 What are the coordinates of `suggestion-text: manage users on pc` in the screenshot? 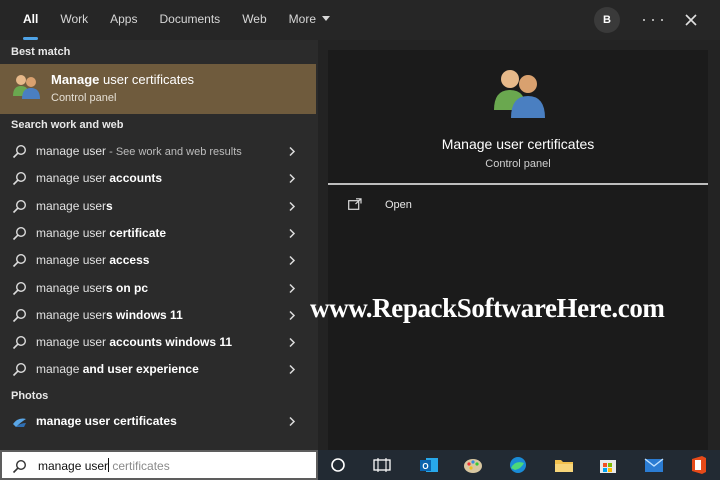 It's located at (92, 287).